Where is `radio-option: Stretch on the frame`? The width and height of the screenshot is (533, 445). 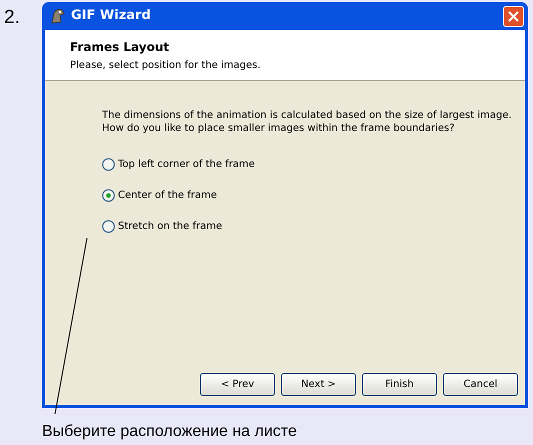
radio-option: Stretch on the frame is located at coordinates (162, 226).